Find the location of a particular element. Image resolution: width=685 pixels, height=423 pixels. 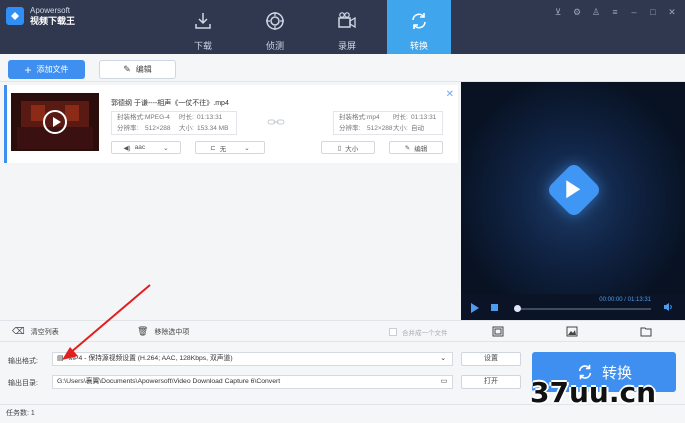

screenshot-icon is located at coordinates (572, 331).